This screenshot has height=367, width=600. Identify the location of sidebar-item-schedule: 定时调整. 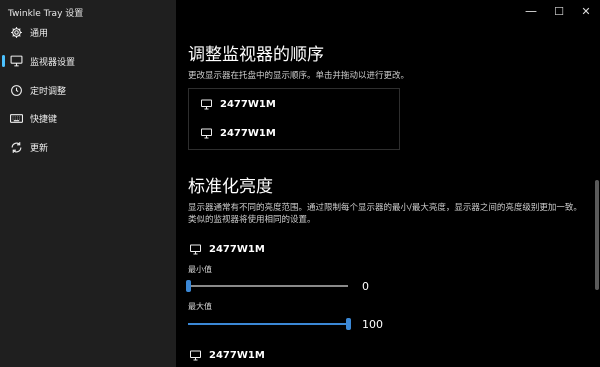
(88, 90).